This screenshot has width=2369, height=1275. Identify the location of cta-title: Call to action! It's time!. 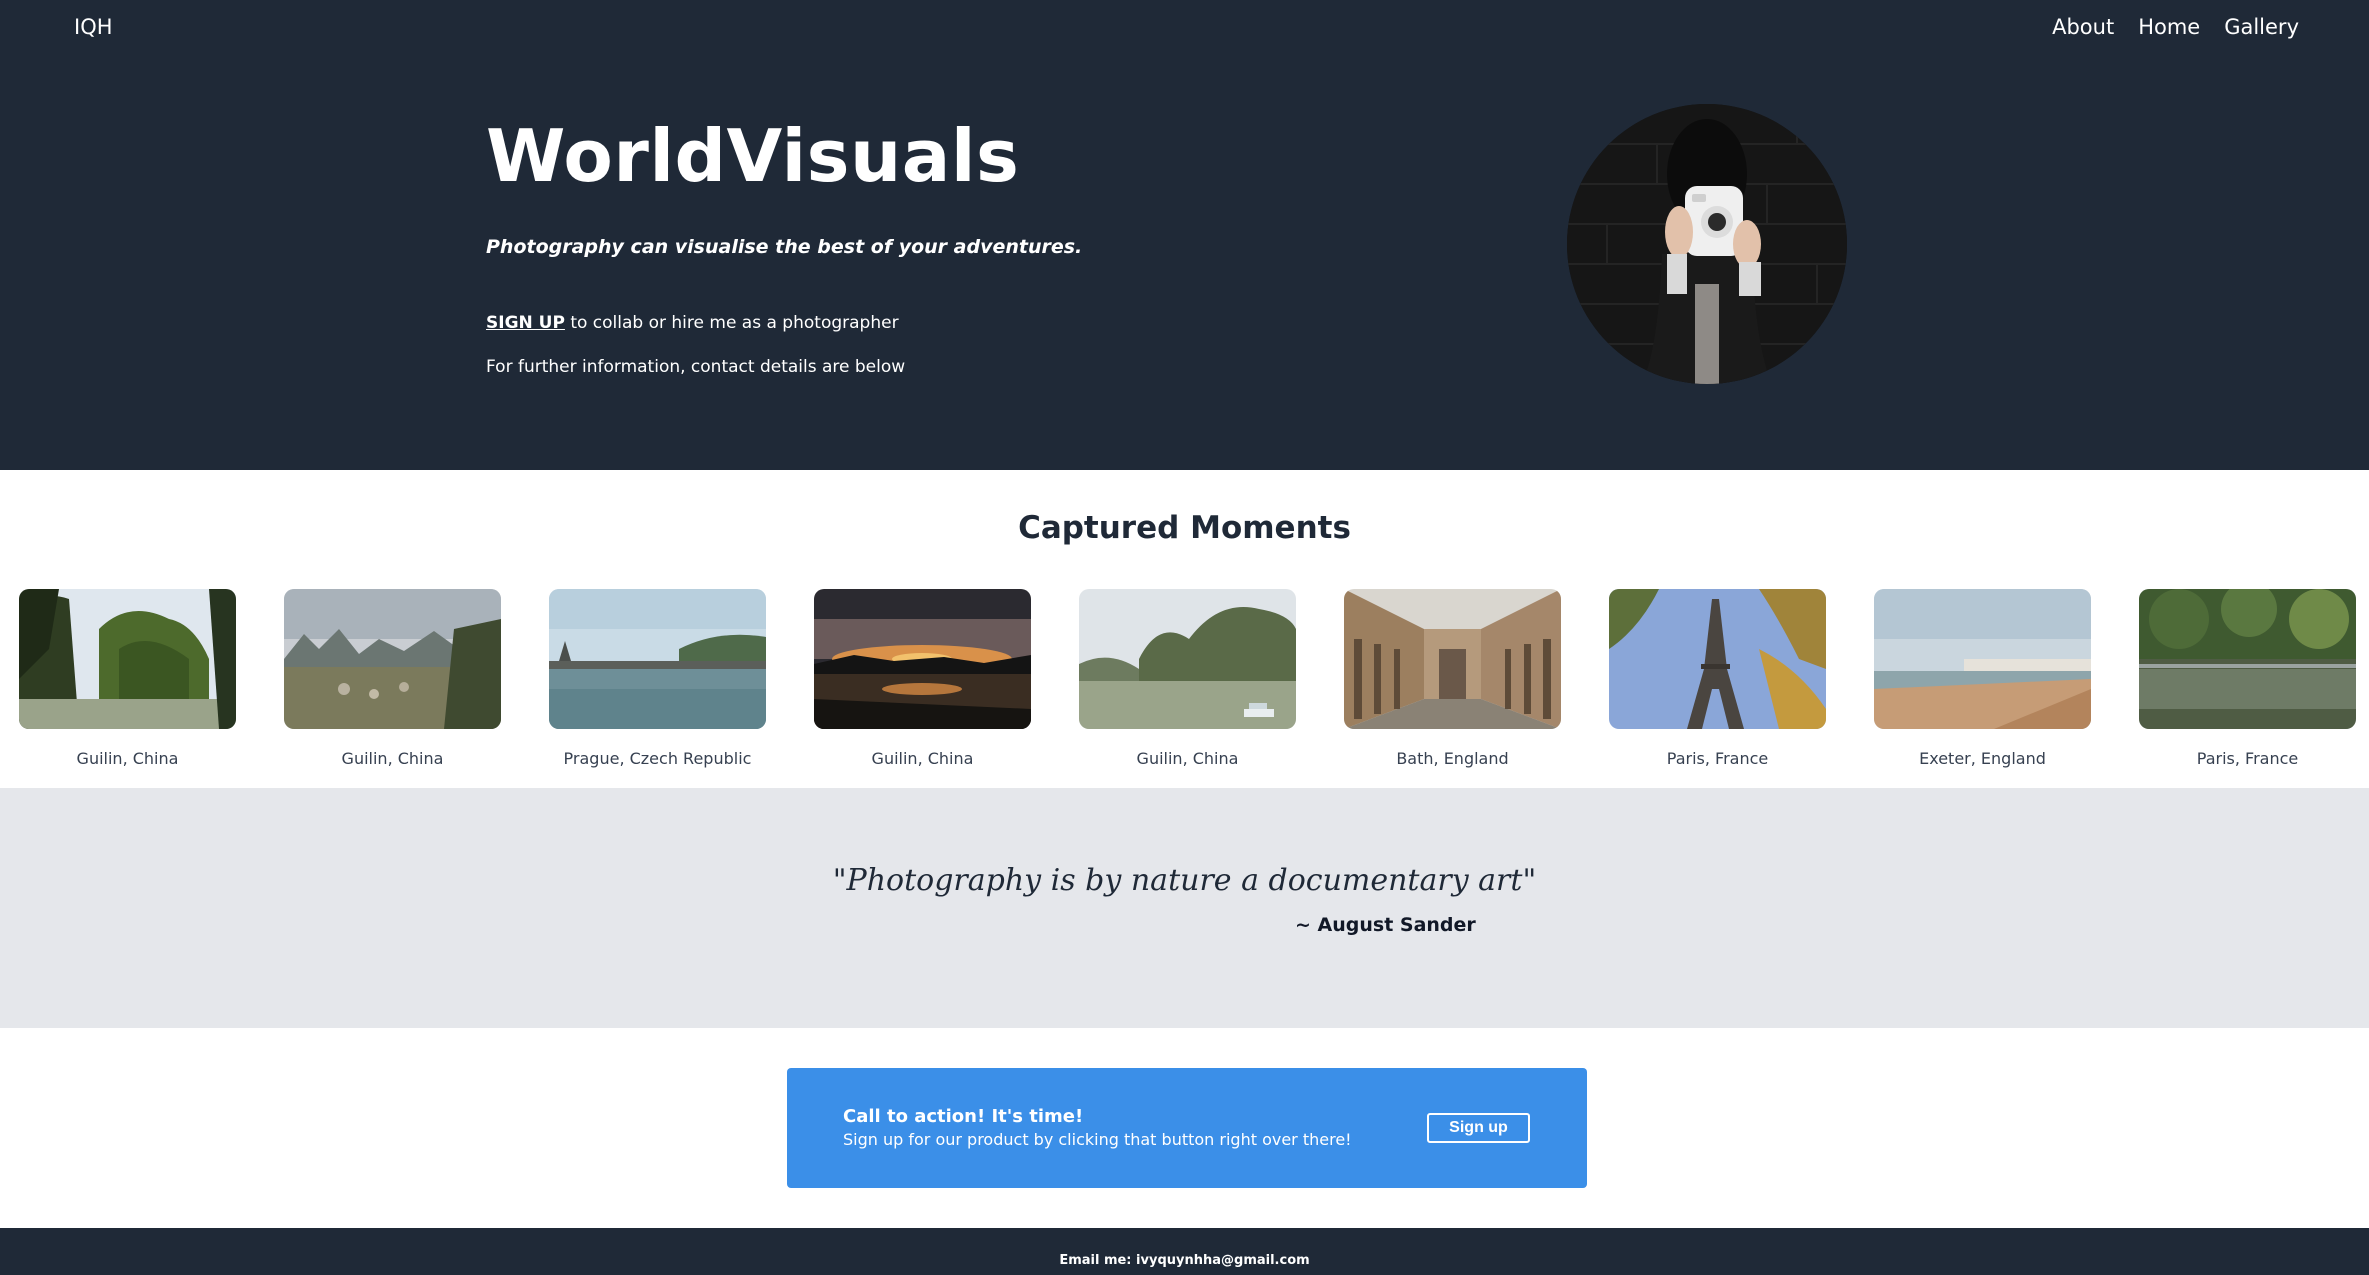
(963, 1116).